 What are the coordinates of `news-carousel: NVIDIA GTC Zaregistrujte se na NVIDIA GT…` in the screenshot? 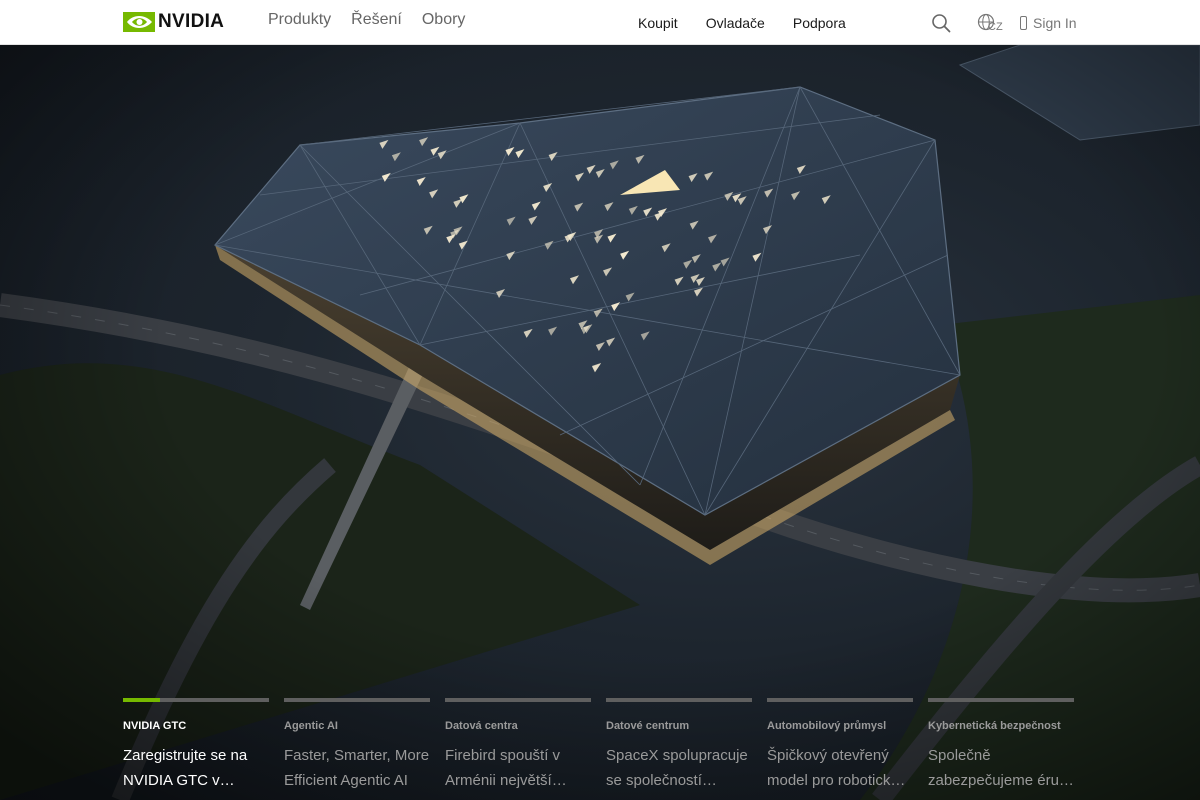 It's located at (599, 745).